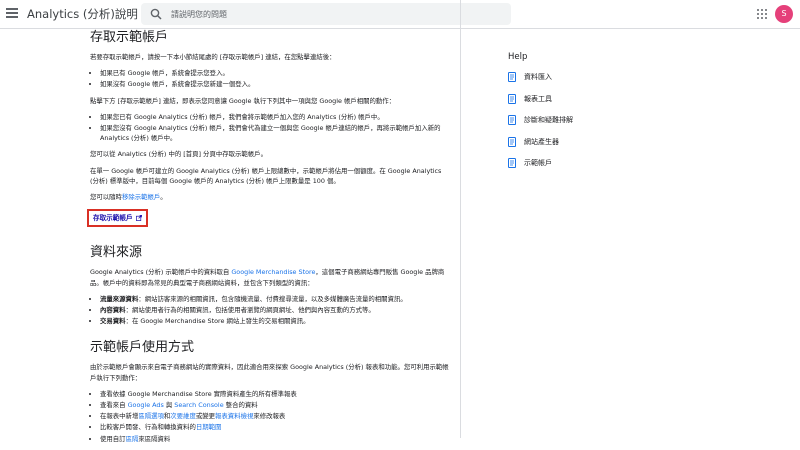  Describe the element at coordinates (183, 416) in the screenshot. I see `secondary-dimensions-link: 次要維度` at that location.